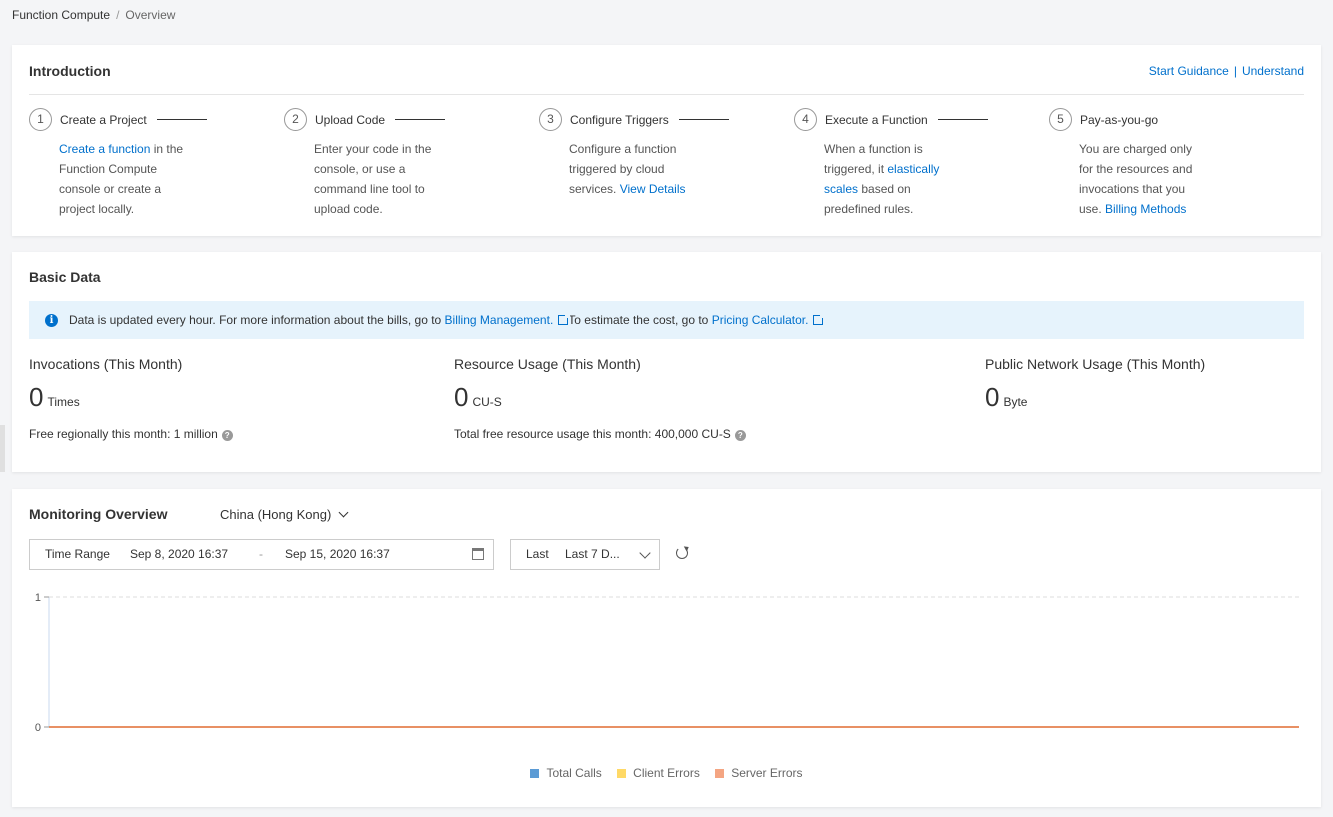 The height and width of the screenshot is (817, 1333). Describe the element at coordinates (61, 15) in the screenshot. I see `breadcrumb-root: Function Compute` at that location.